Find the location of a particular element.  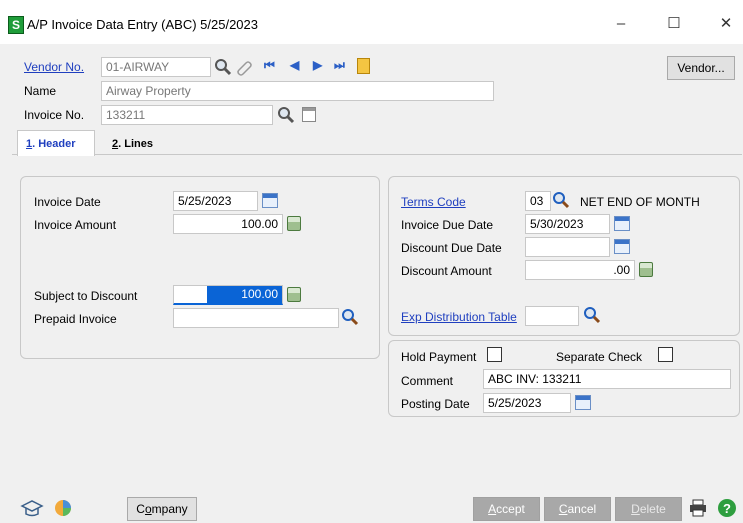

terms-description: NET END OF MONTH is located at coordinates (640, 202).